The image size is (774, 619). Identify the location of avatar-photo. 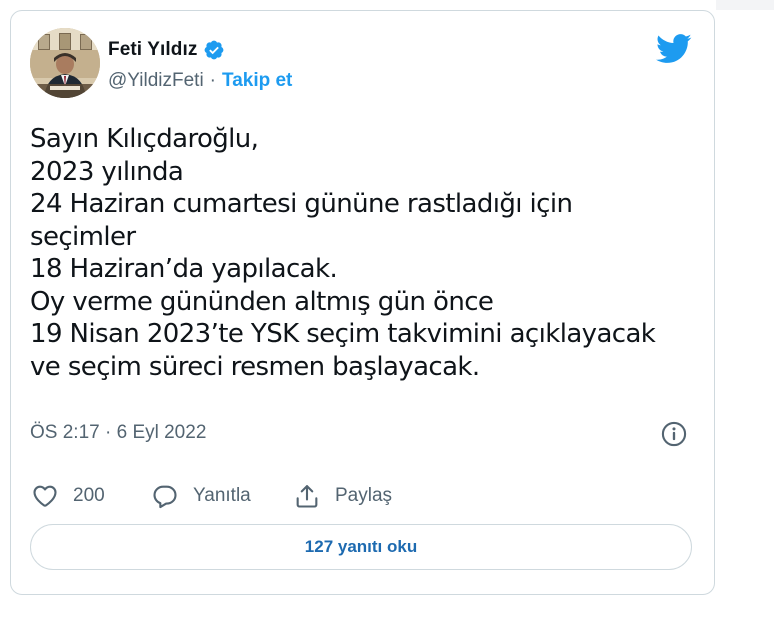
(65, 63).